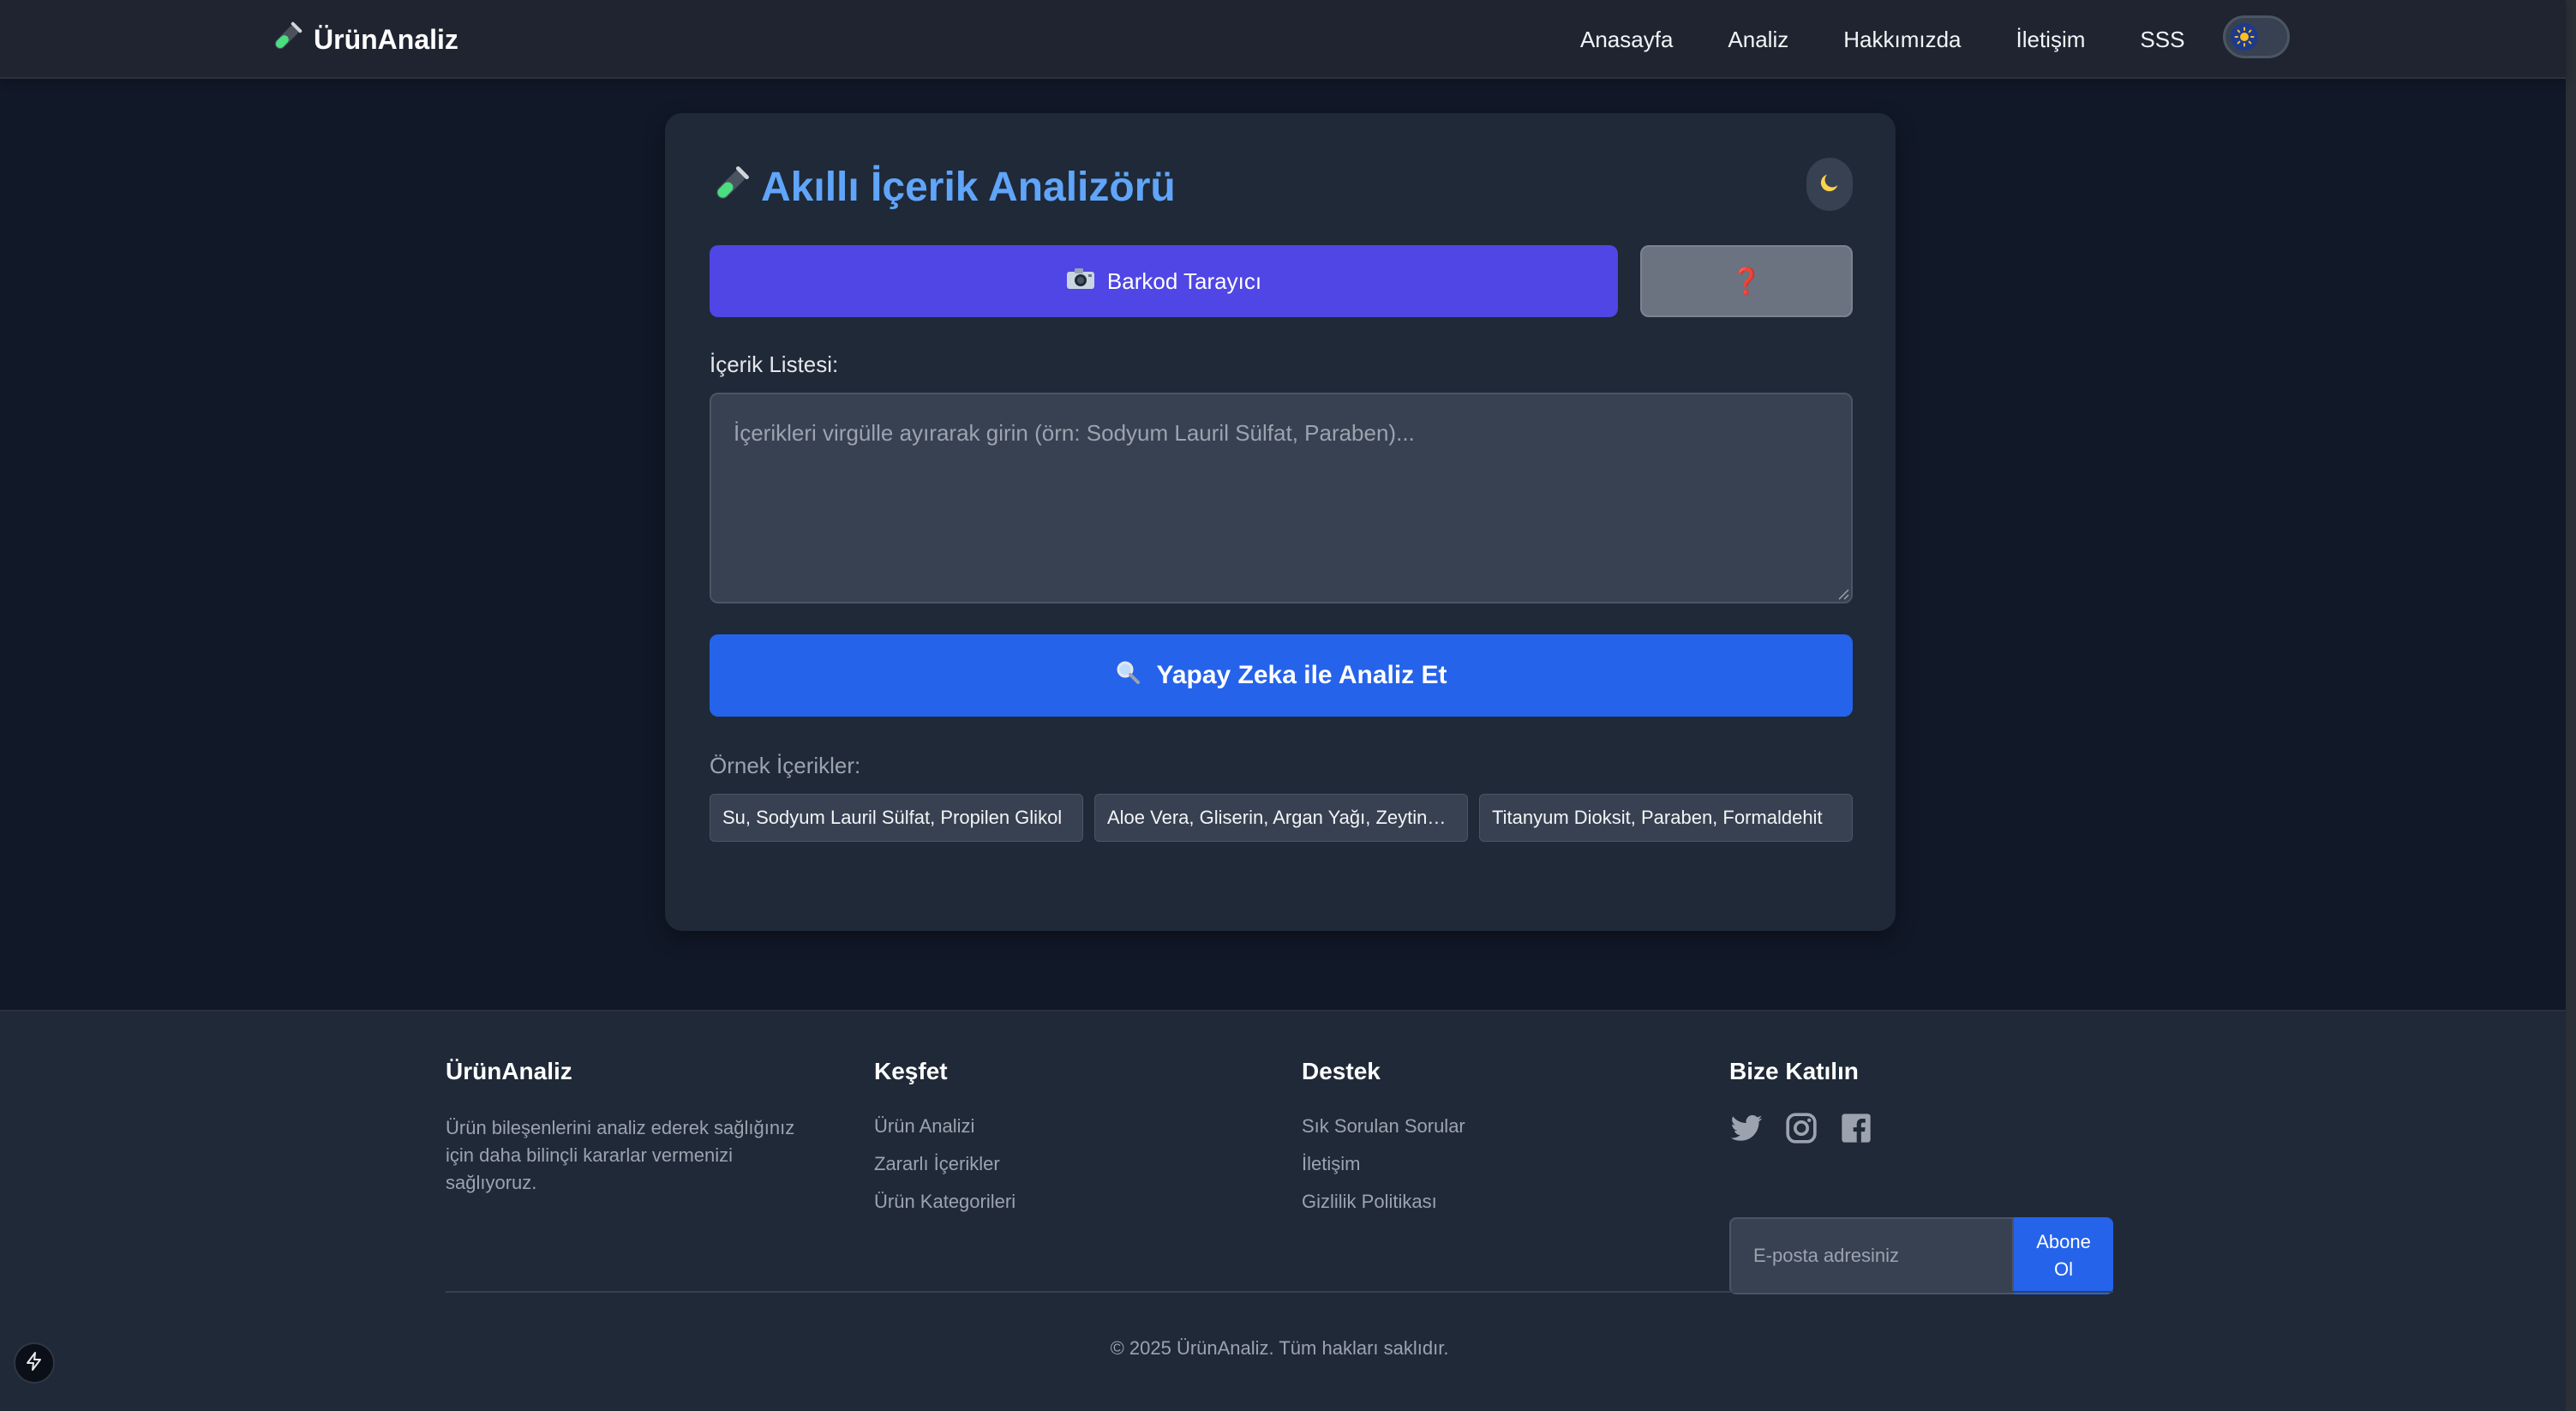 This screenshot has height=1411, width=2576. Describe the element at coordinates (785, 766) in the screenshot. I see `examples-label: Örnek İçerikler:` at that location.